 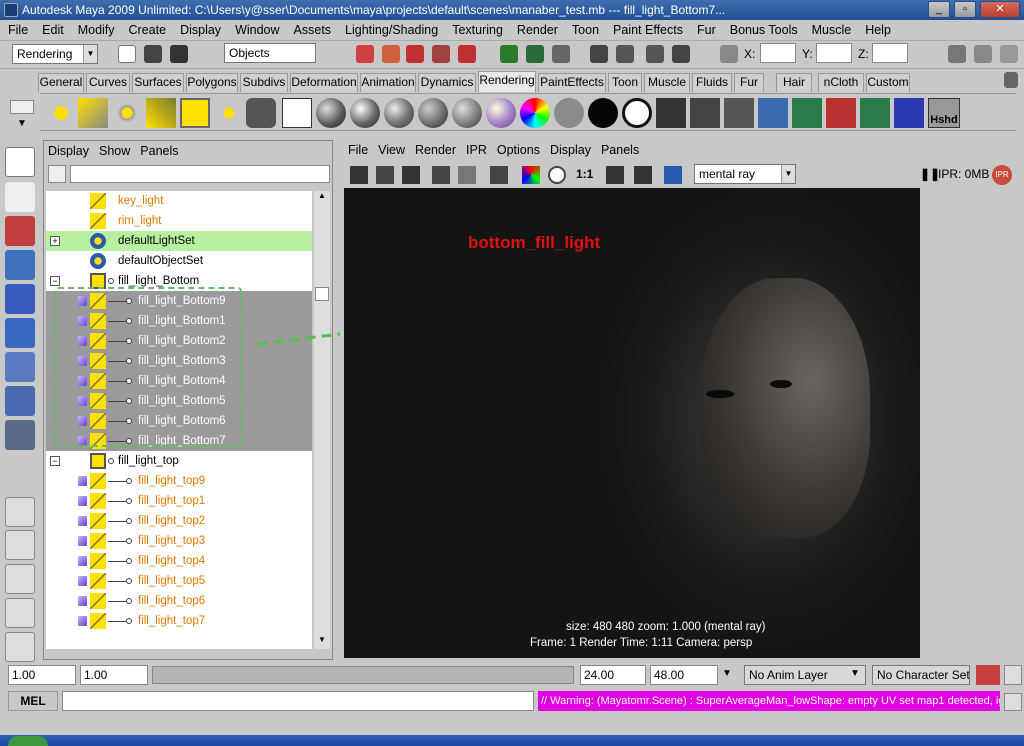 I want to click on surface-shader-icon, so click(x=603, y=113).